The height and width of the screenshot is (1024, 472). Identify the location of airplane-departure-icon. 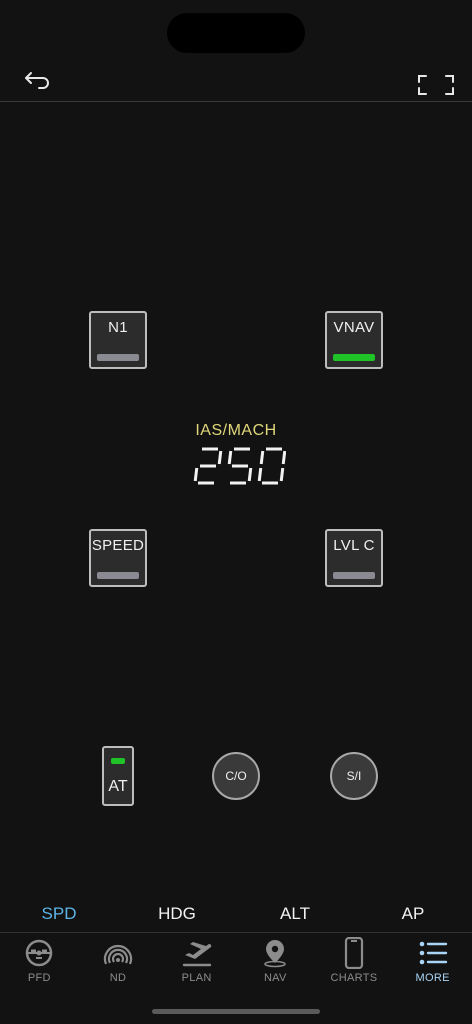
(197, 953).